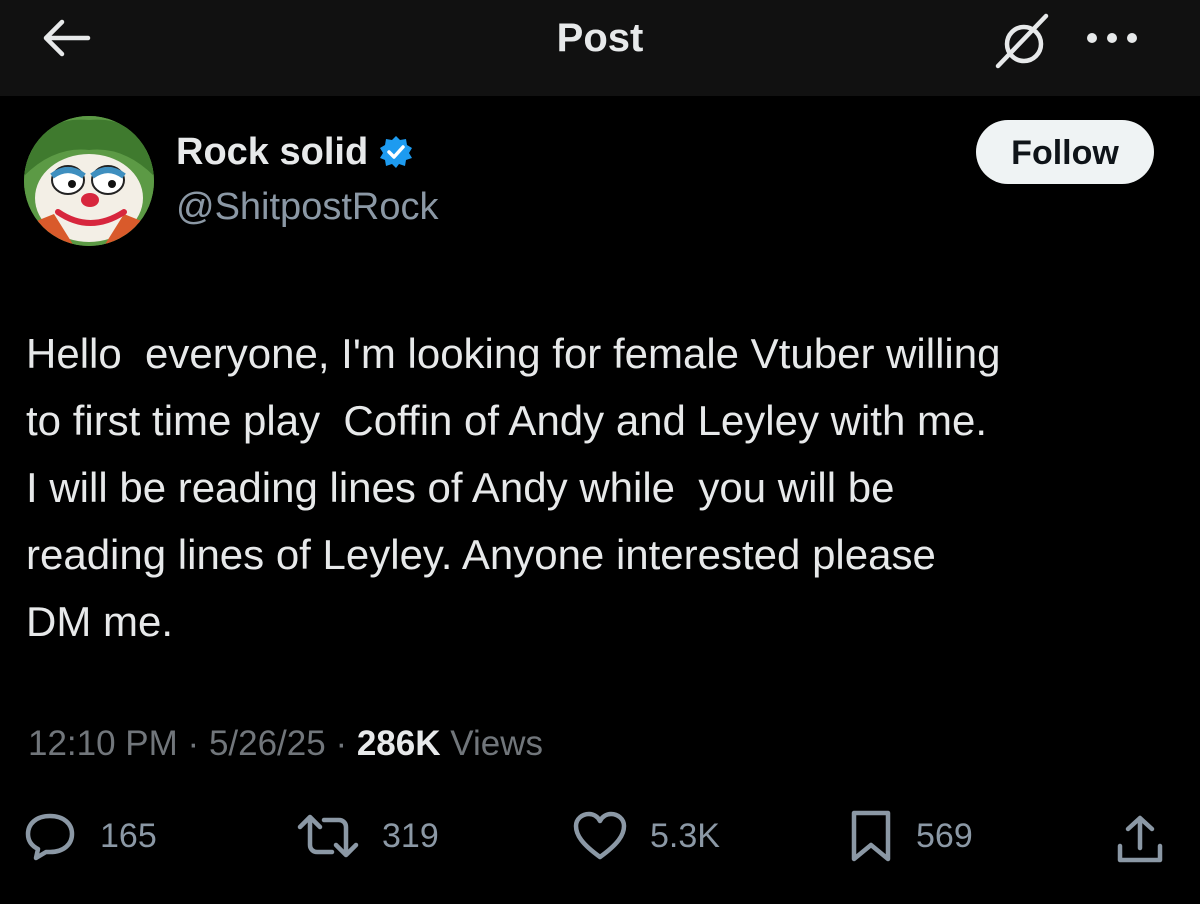 This screenshot has width=1200, height=904. I want to click on grok-icon, so click(1022, 41).